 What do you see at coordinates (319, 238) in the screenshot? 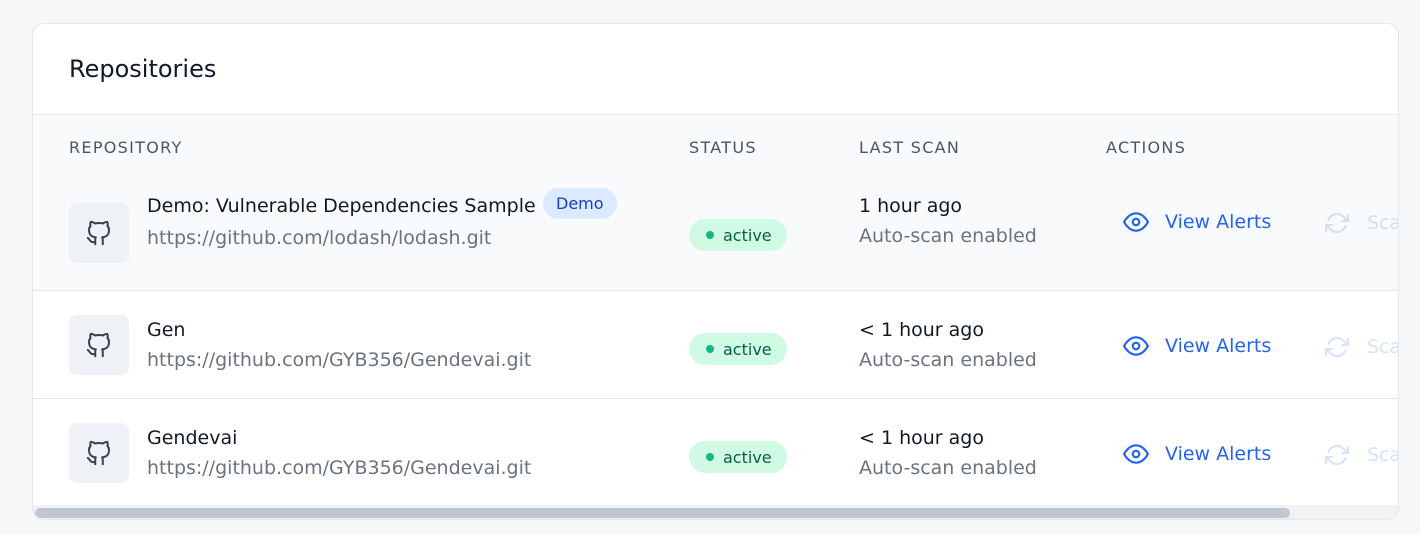
I see `repo-url: https://github.com/lodash/lodash.git` at bounding box center [319, 238].